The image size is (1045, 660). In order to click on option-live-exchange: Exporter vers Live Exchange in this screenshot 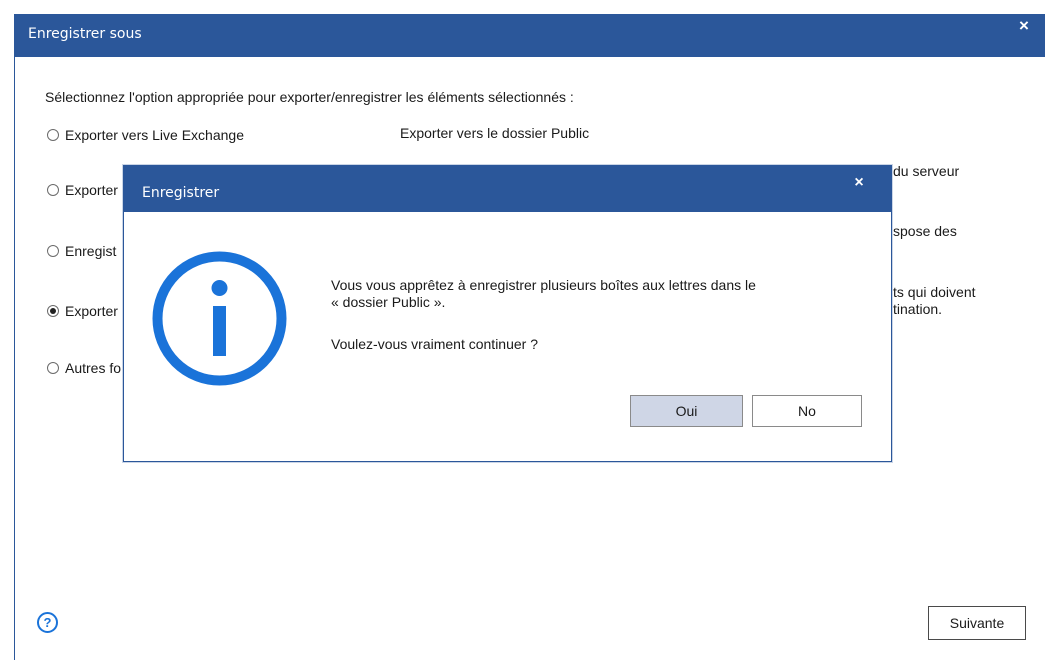, I will do `click(145, 135)`.